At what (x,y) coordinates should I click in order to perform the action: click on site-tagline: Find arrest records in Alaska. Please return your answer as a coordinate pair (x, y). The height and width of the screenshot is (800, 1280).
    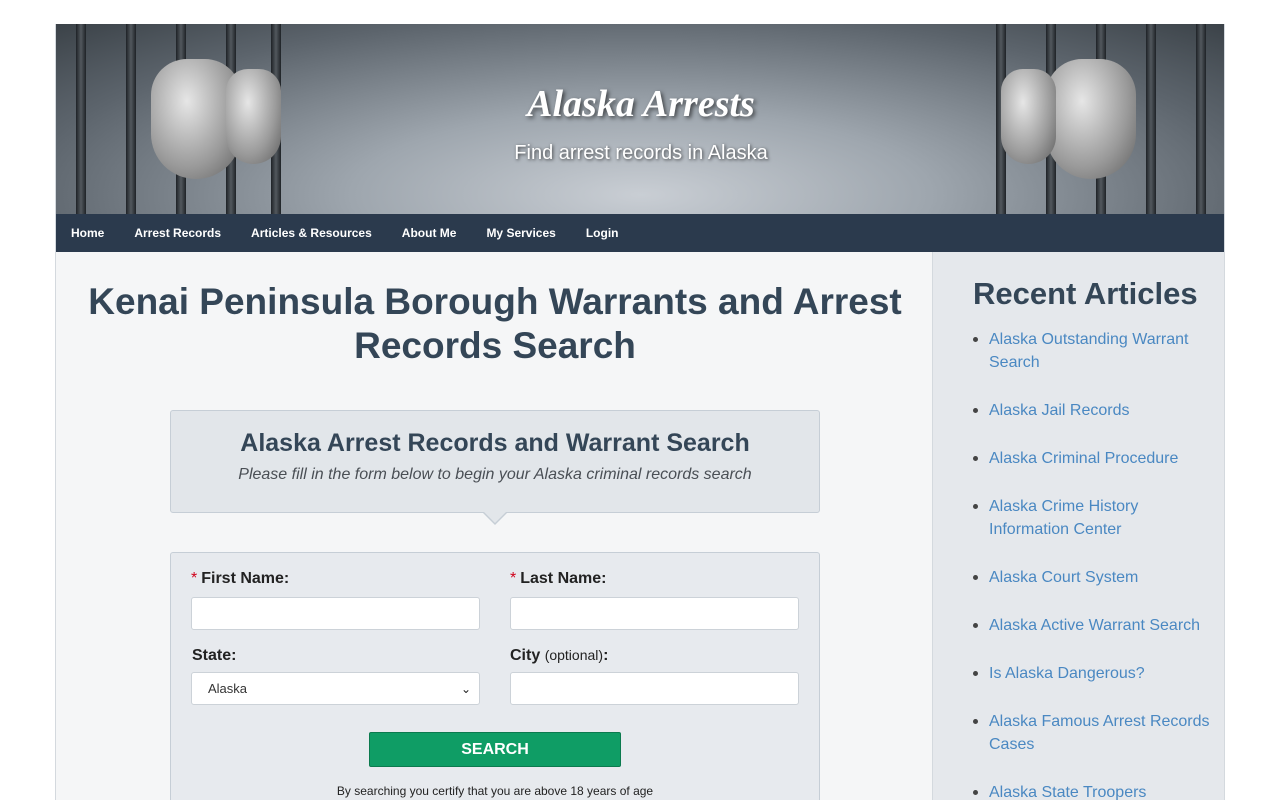
    Looking at the image, I should click on (641, 153).